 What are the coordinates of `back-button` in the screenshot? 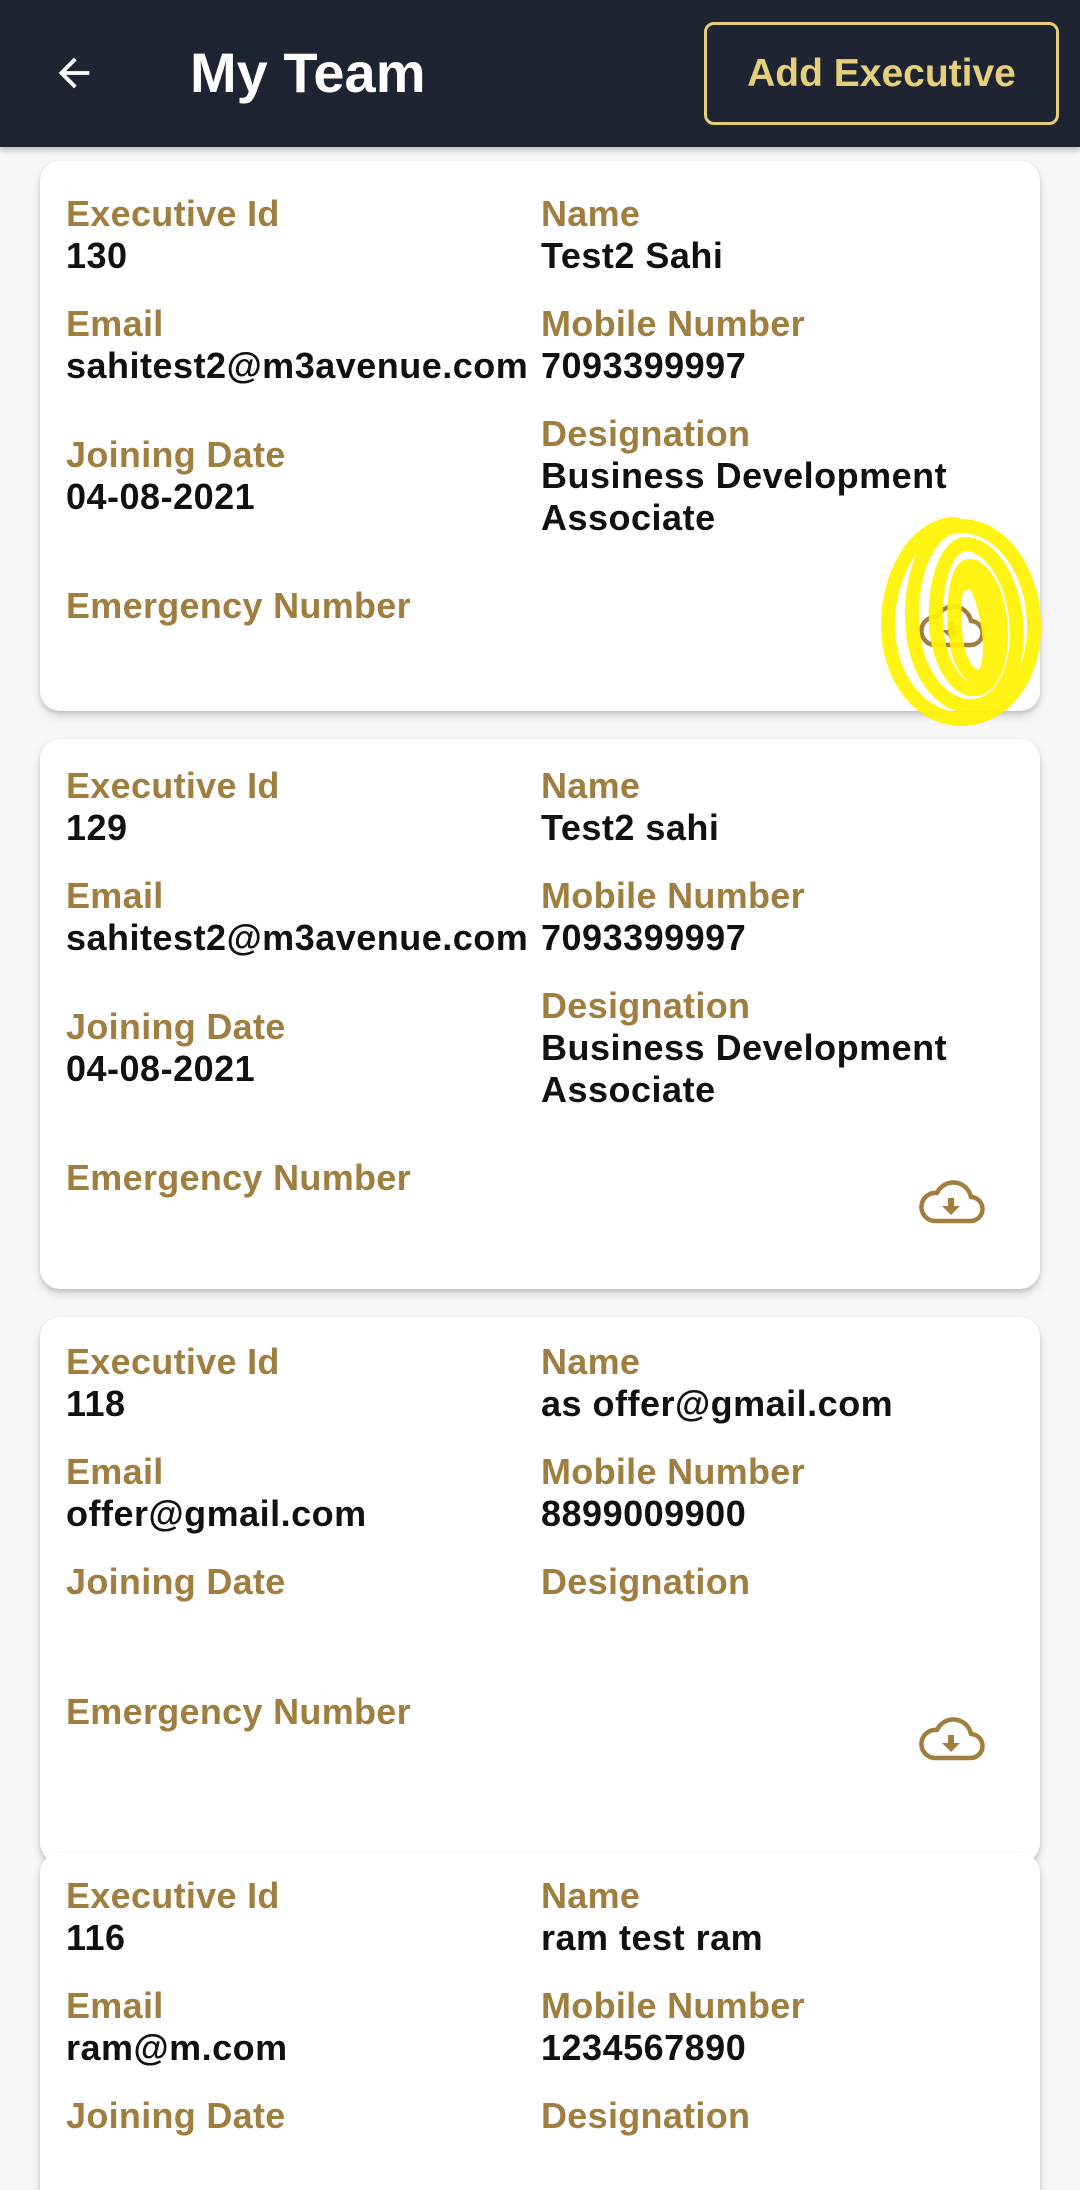 It's located at (74, 73).